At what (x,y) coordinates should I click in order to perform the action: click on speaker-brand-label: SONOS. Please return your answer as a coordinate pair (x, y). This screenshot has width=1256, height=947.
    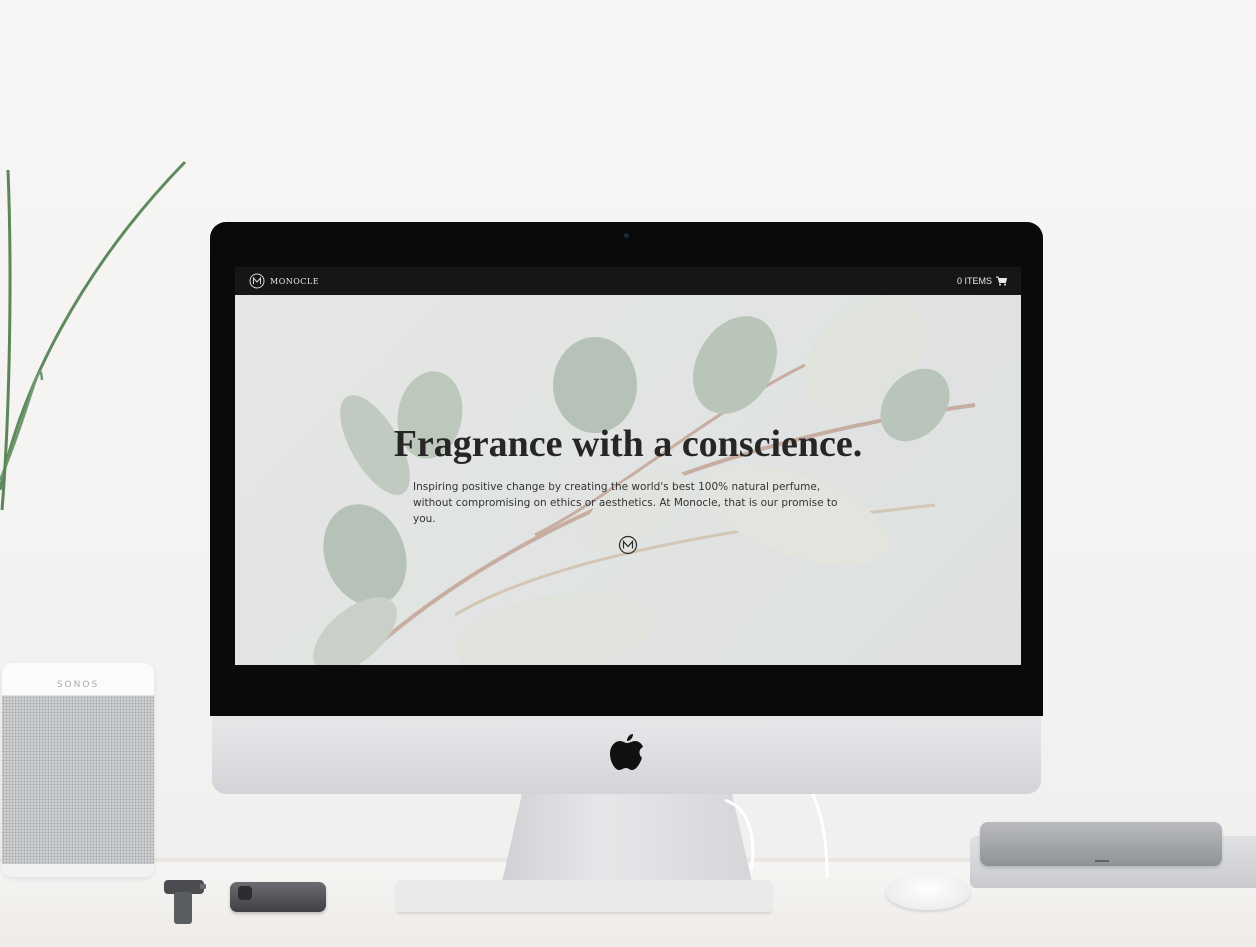
    Looking at the image, I should click on (78, 685).